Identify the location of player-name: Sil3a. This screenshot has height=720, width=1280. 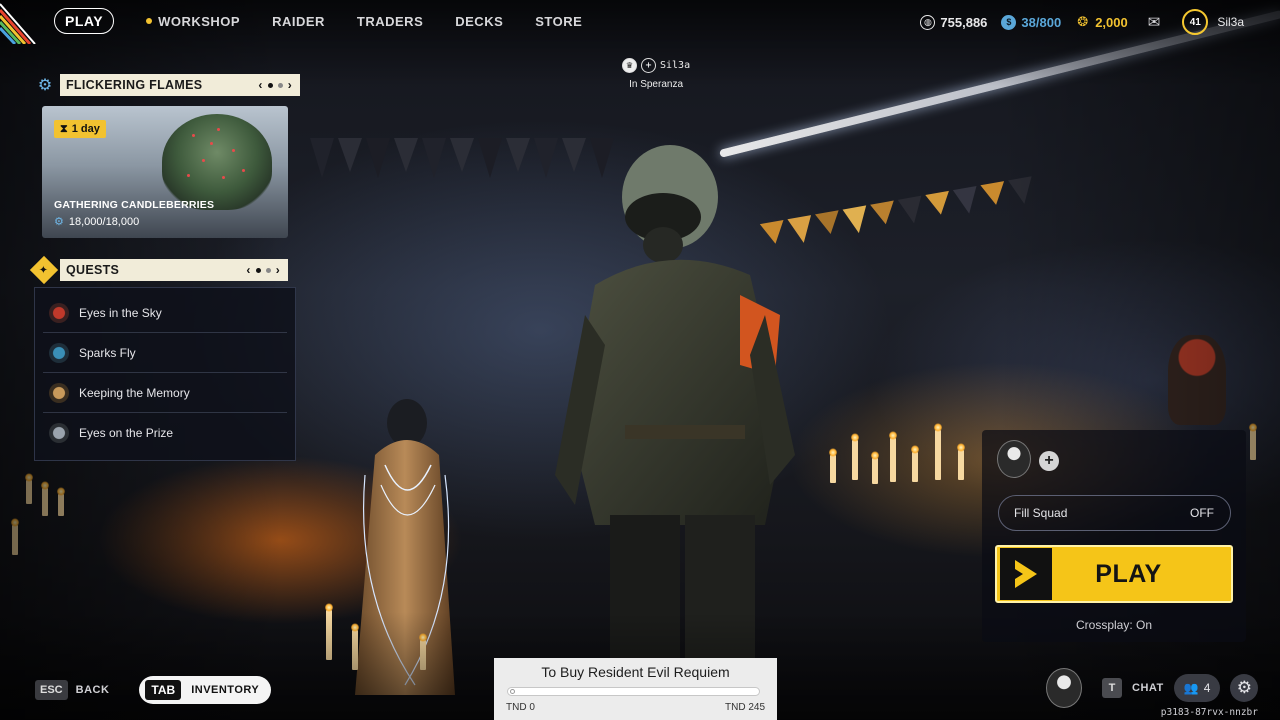
(675, 65).